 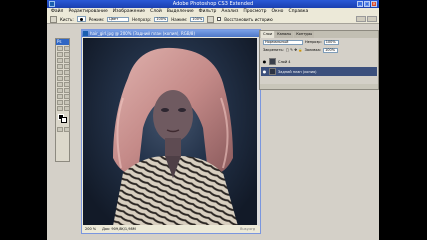 What do you see at coordinates (67, 48) in the screenshot?
I see `marquee-tool-icon` at bounding box center [67, 48].